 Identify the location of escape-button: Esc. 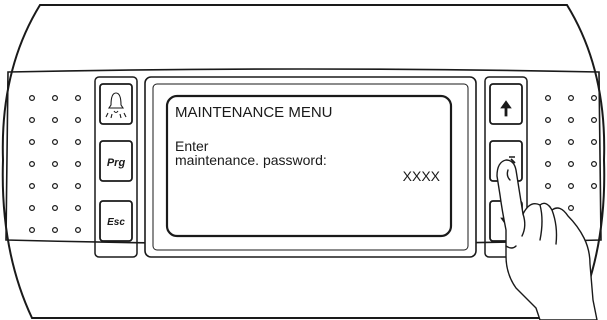
(116, 221).